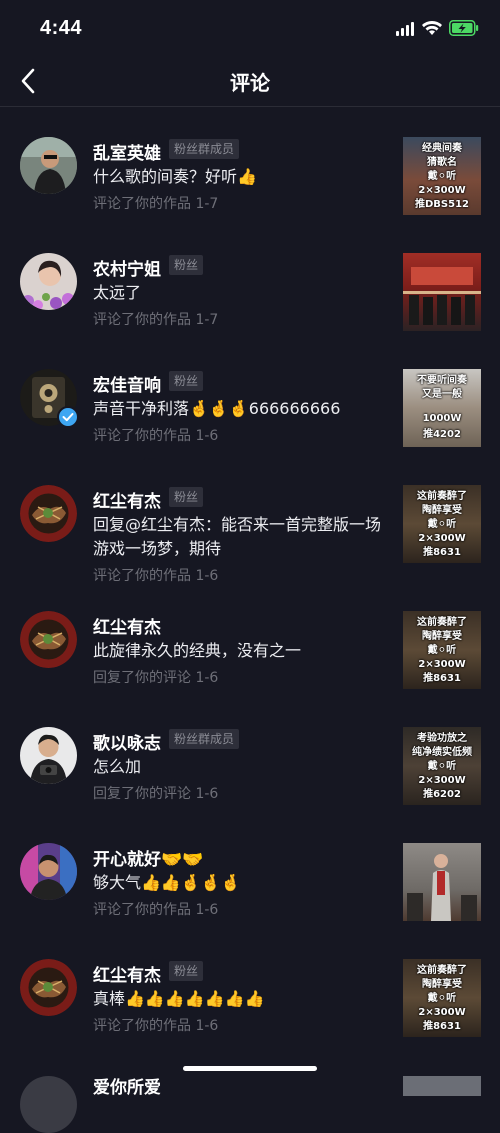 The image size is (500, 1133). Describe the element at coordinates (179, 998) in the screenshot. I see `comment-text: 真棒👍👍👍👍👍👍👍` at that location.